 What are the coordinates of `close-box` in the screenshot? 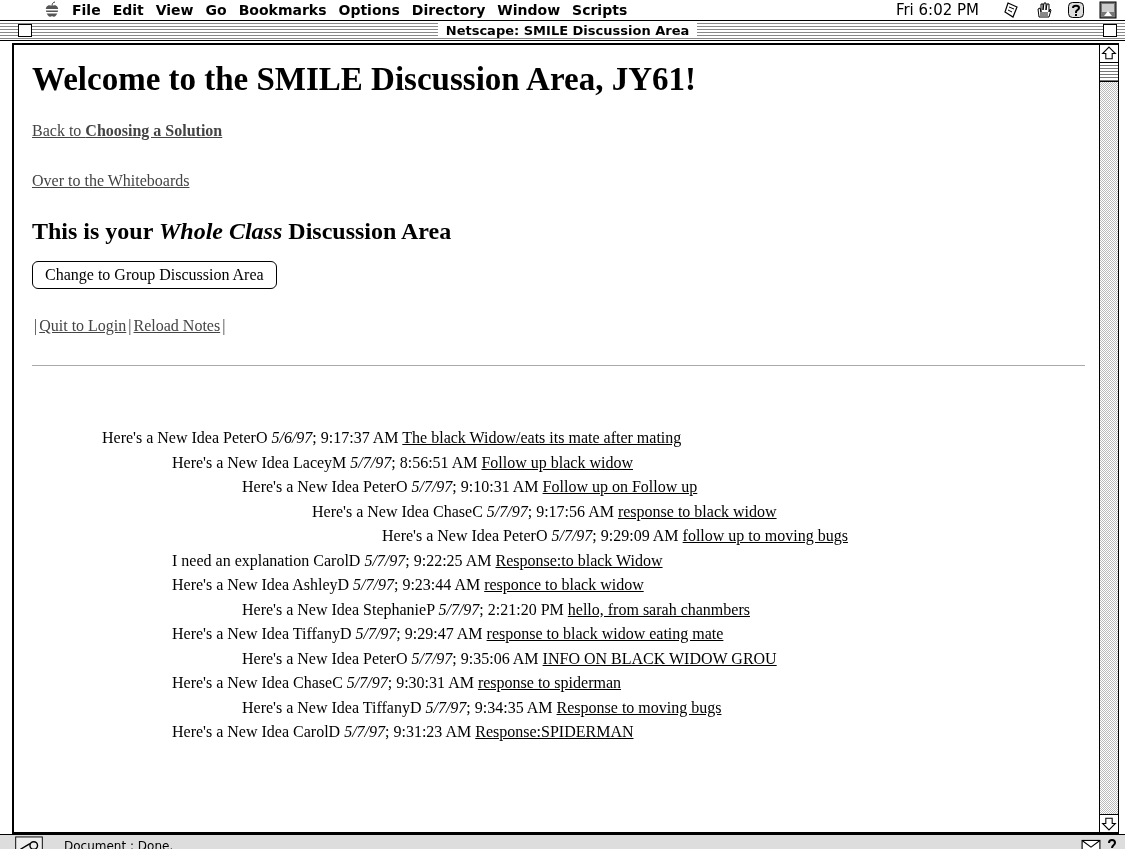 It's located at (25, 30).